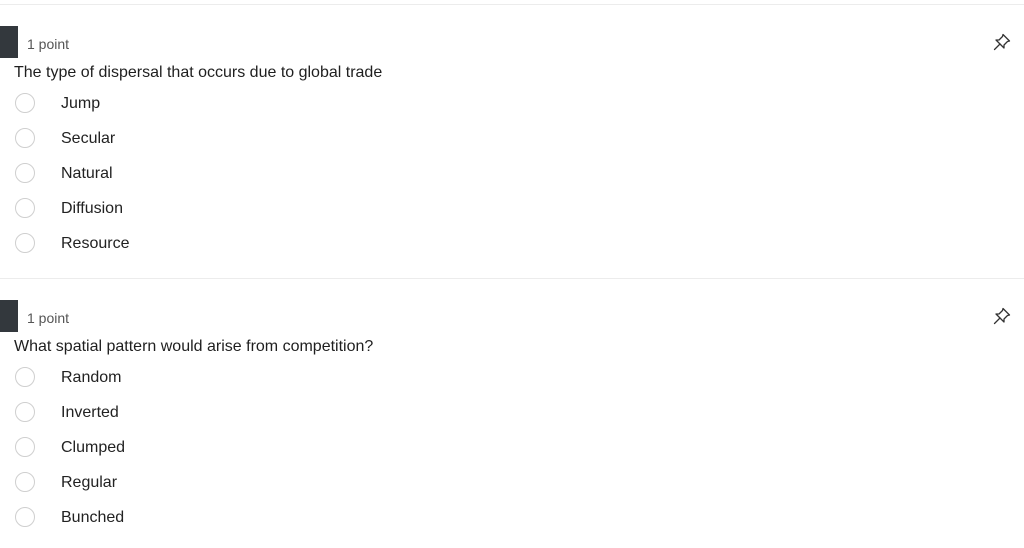 The width and height of the screenshot is (1024, 548). What do you see at coordinates (512, 4) in the screenshot?
I see `top-divider` at bounding box center [512, 4].